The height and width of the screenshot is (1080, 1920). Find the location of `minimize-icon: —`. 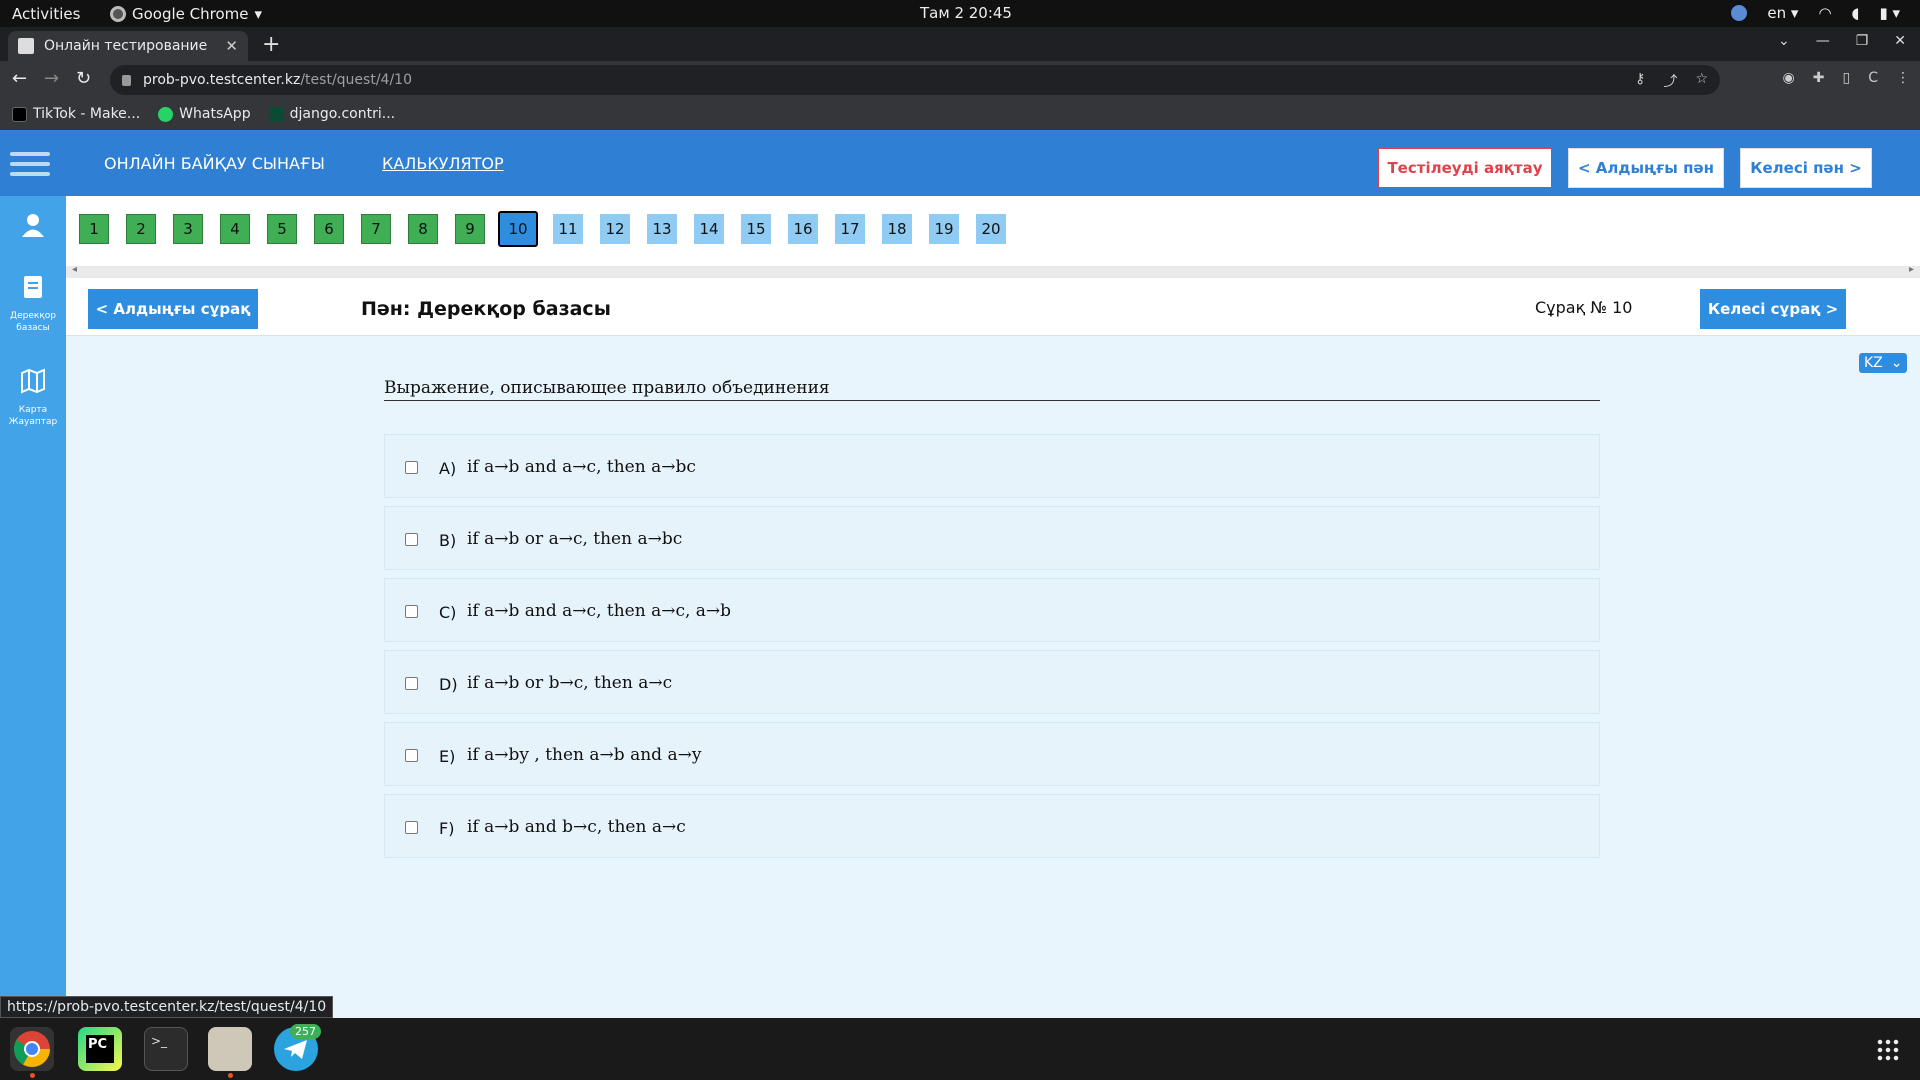

minimize-icon: — is located at coordinates (1823, 41).